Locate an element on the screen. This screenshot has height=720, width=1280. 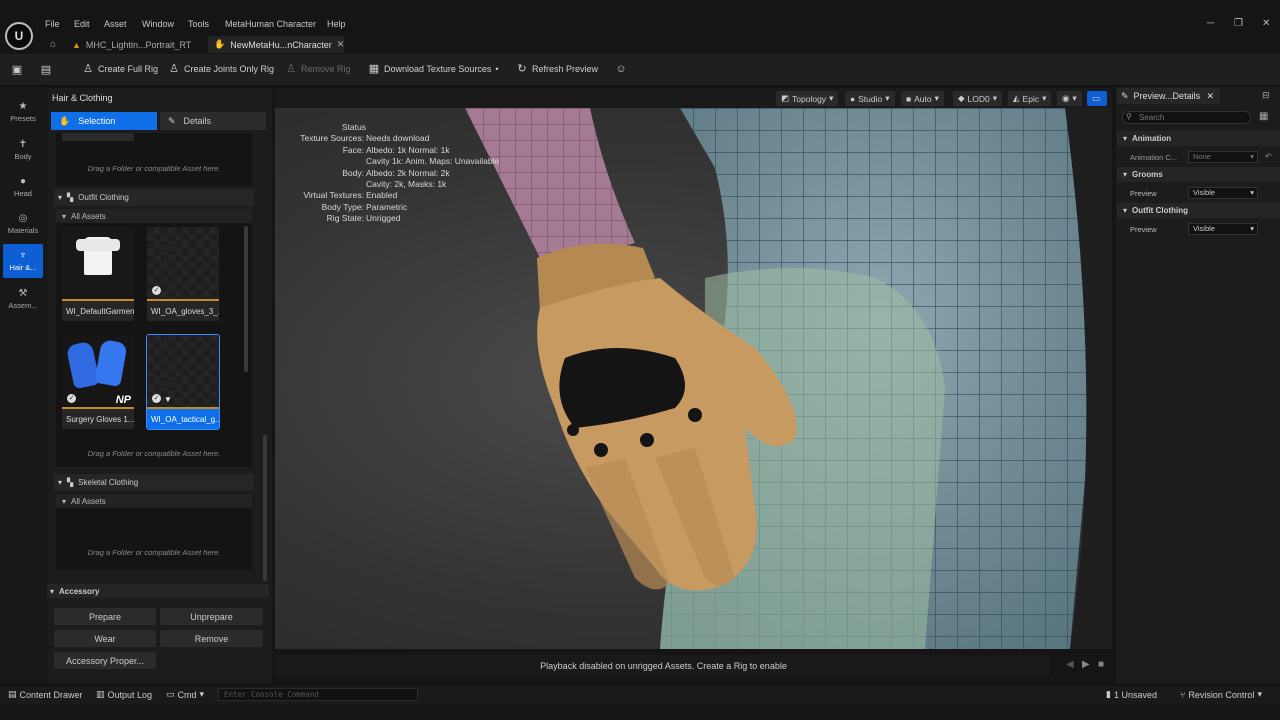
play-reverse-icon: ◀ is located at coordinates (1070, 664).